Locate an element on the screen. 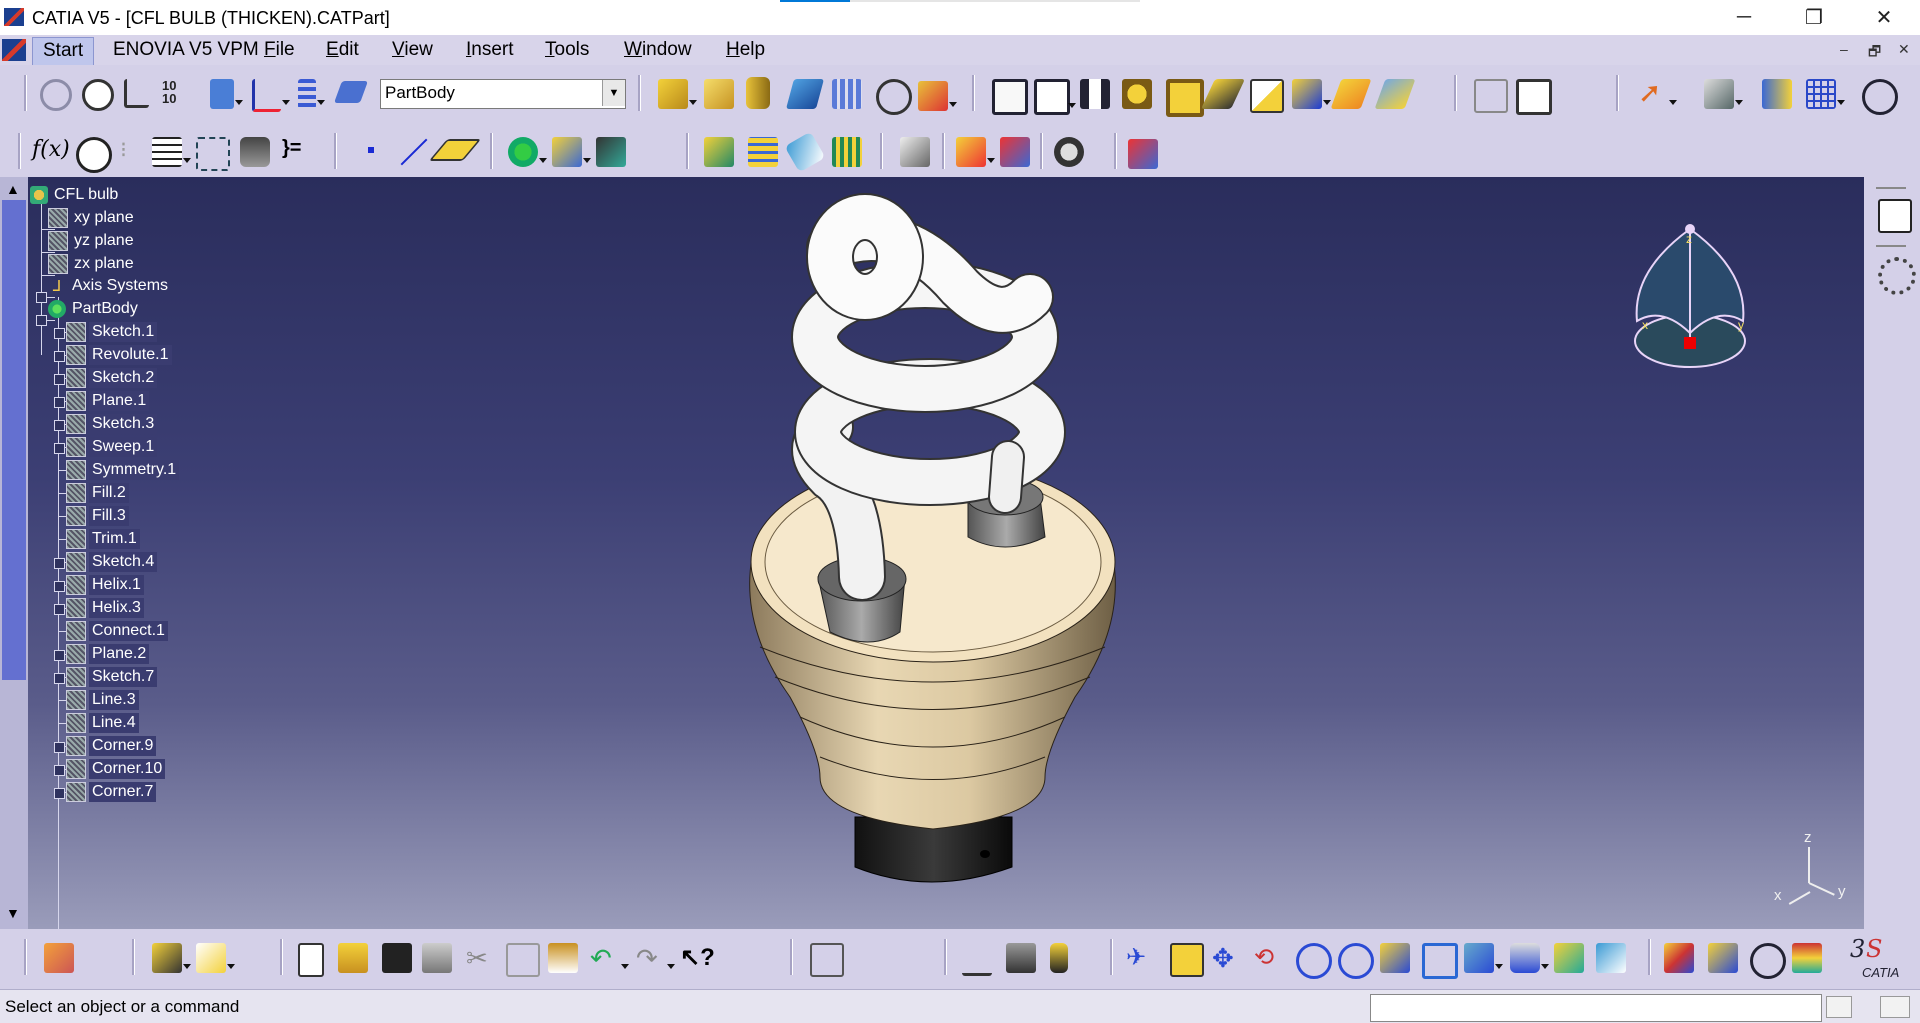 This screenshot has height=1023, width=1920. axis-system-icon is located at coordinates (136, 93).